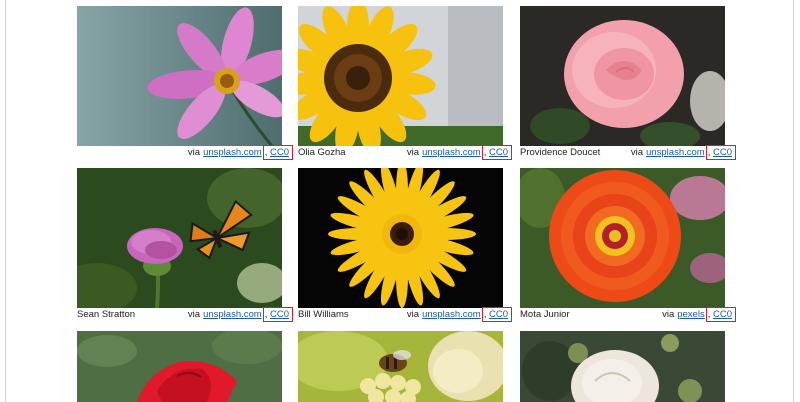  I want to click on pink-cosmos-image, so click(179, 76).